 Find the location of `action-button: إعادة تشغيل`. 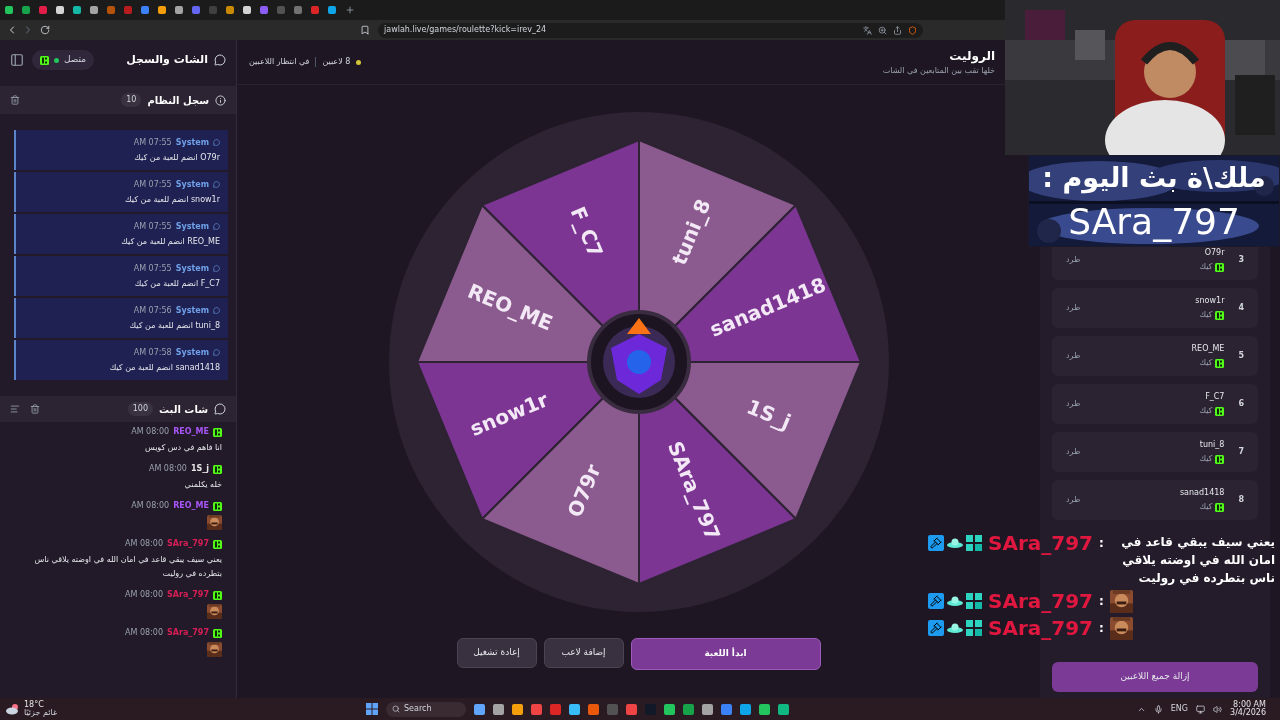

action-button: إعادة تشغيل is located at coordinates (496, 653).